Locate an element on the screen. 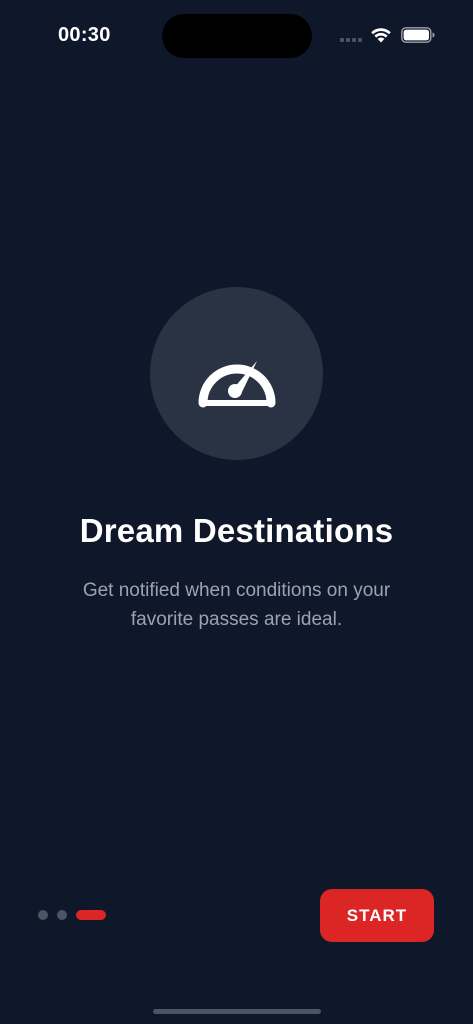 The height and width of the screenshot is (1024, 473). start-button: START is located at coordinates (377, 915).